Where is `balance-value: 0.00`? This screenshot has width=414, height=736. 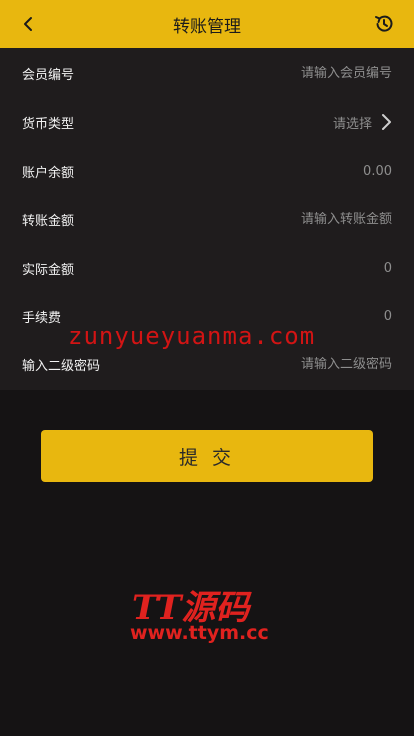
balance-value: 0.00 is located at coordinates (377, 171).